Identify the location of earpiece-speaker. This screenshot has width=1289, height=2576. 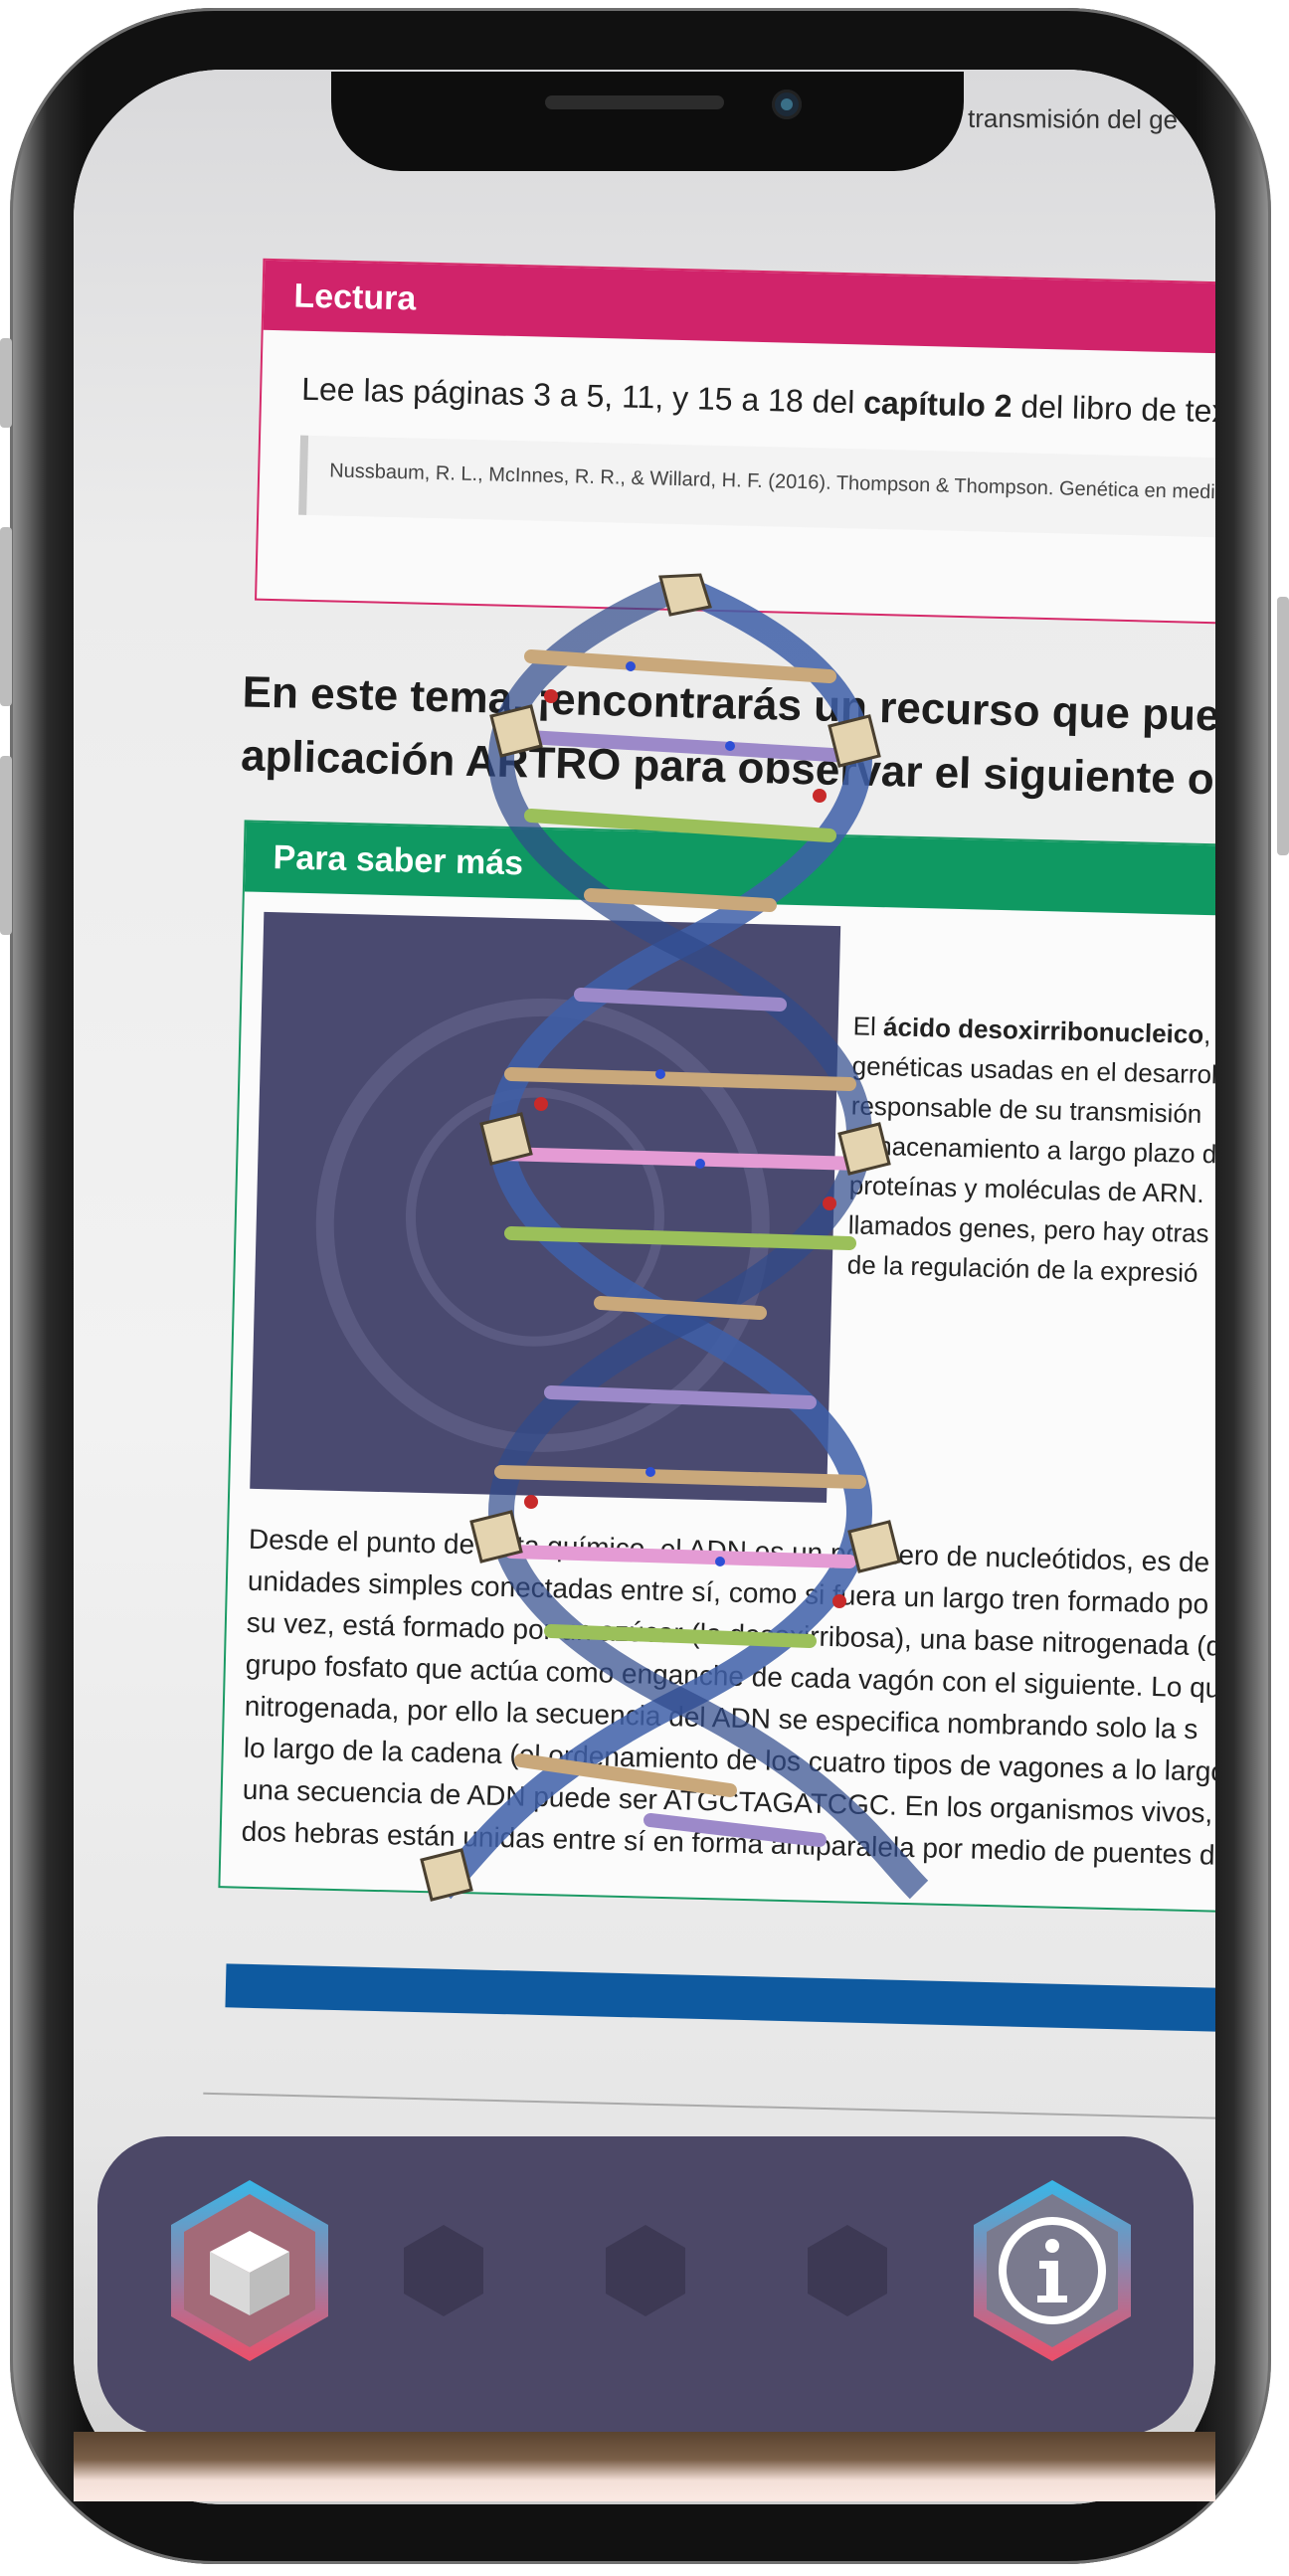
(635, 102).